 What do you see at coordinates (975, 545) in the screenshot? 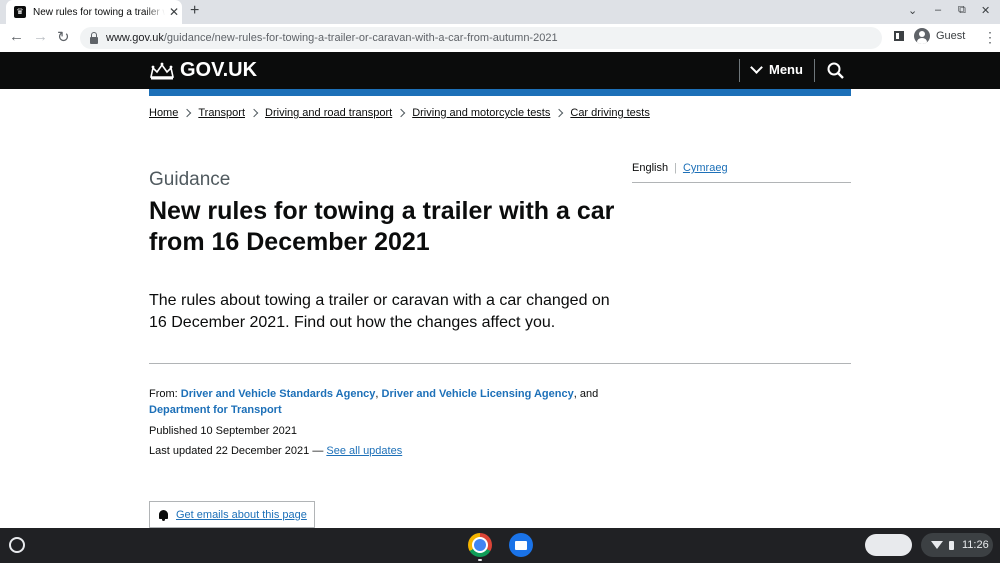
I see `clock: 11:26` at bounding box center [975, 545].